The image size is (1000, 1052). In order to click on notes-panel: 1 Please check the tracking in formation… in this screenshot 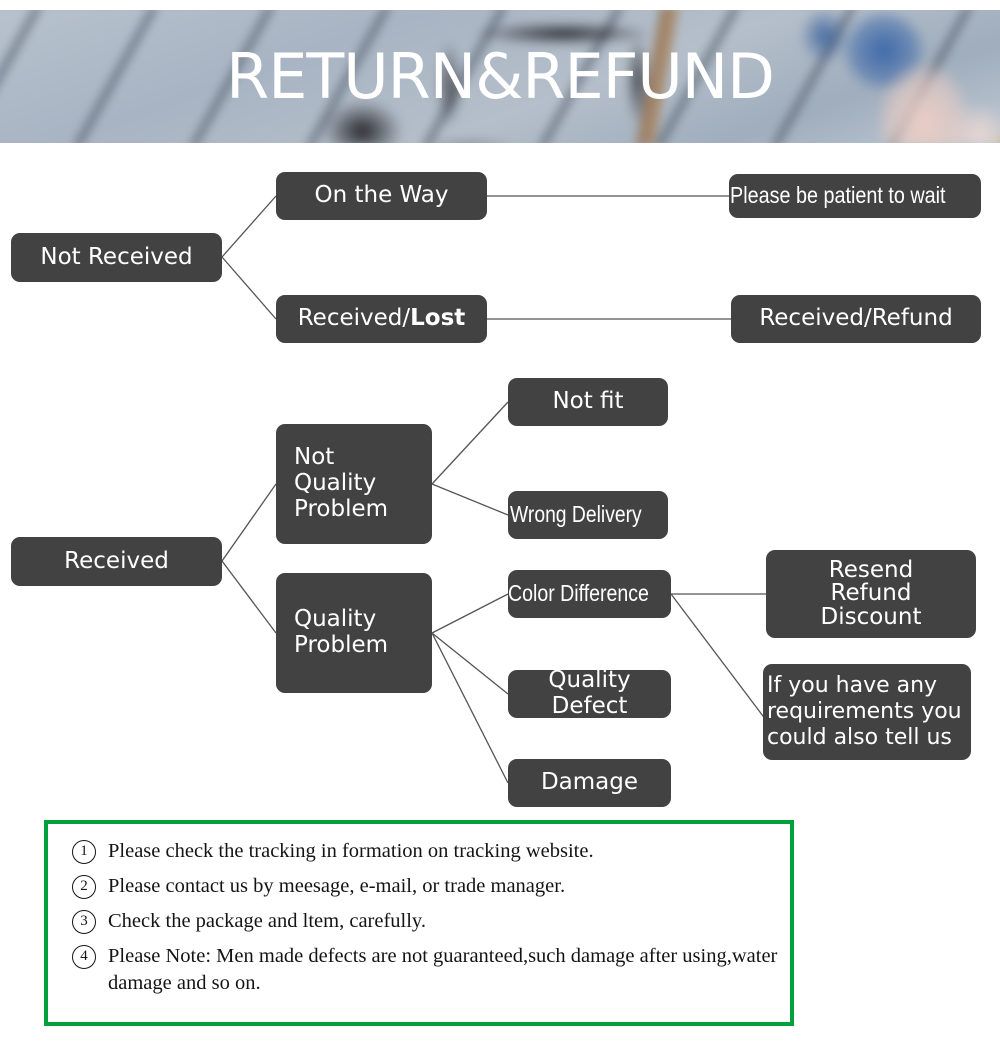, I will do `click(419, 923)`.